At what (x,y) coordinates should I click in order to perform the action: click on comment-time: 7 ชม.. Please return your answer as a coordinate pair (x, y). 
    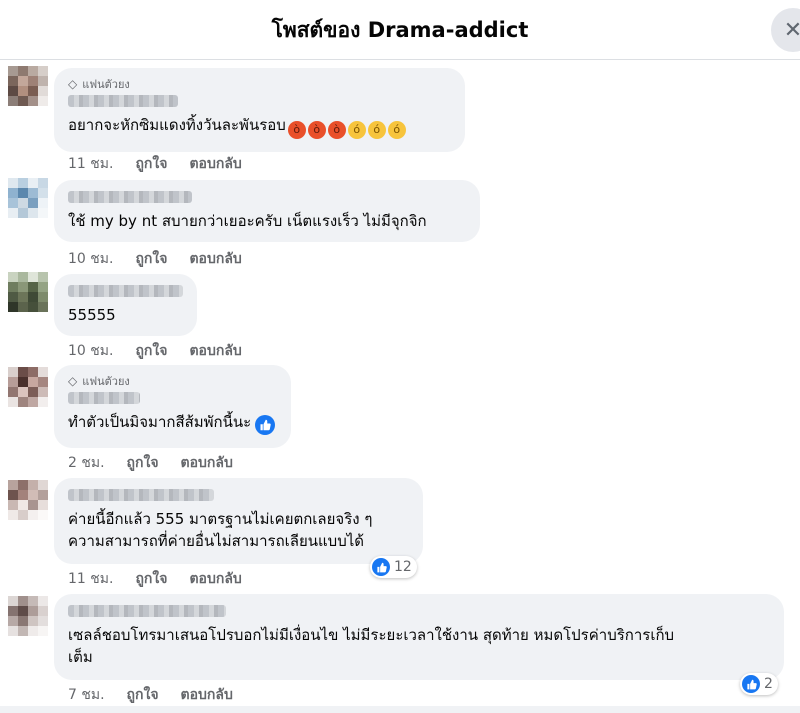
    Looking at the image, I should click on (86, 695).